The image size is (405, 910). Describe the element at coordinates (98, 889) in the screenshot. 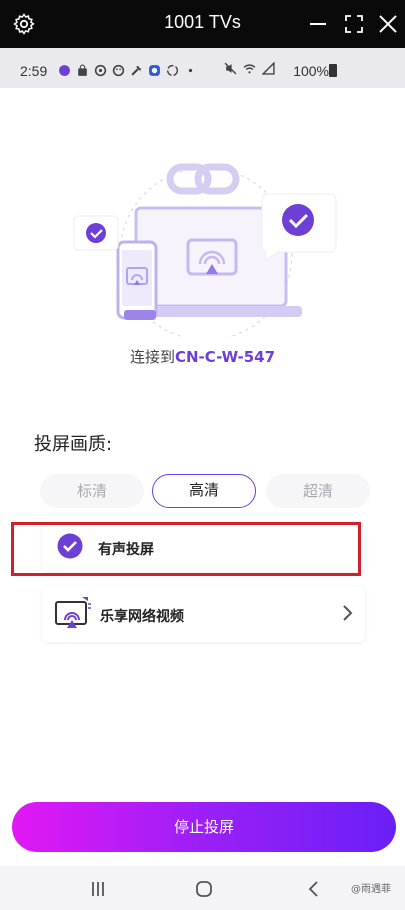

I see `recent-apps-icon` at that location.